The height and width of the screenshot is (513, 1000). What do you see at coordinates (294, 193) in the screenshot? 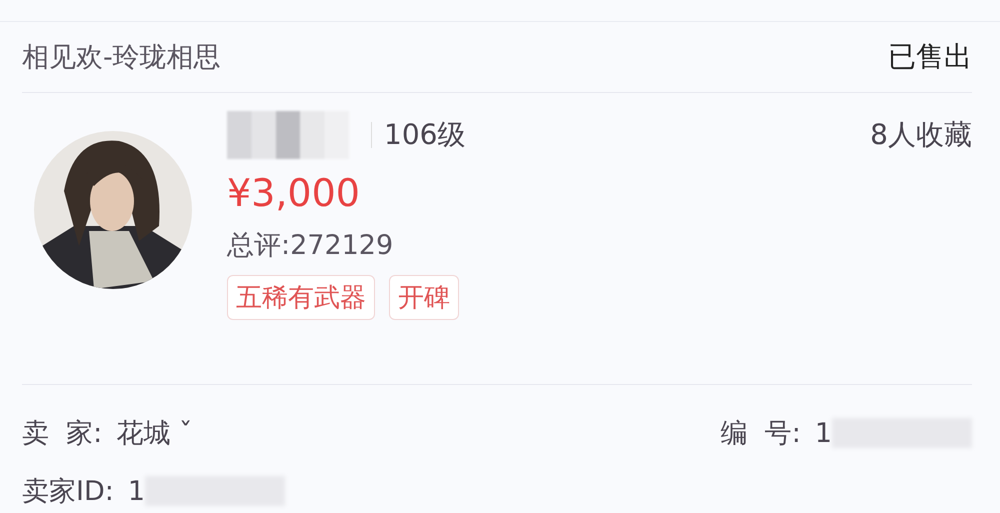
I see `price: ¥3,000` at bounding box center [294, 193].